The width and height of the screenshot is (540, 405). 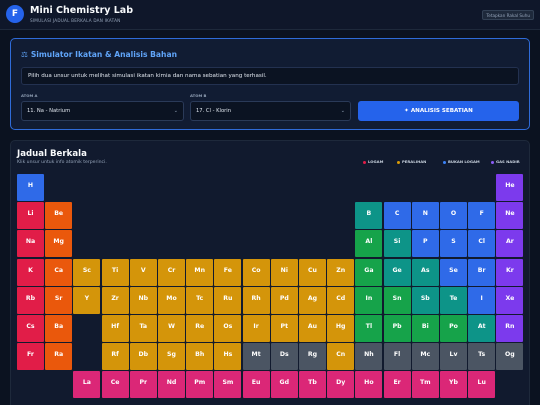 What do you see at coordinates (256, 328) in the screenshot?
I see `element-cell-ir: Ir` at bounding box center [256, 328].